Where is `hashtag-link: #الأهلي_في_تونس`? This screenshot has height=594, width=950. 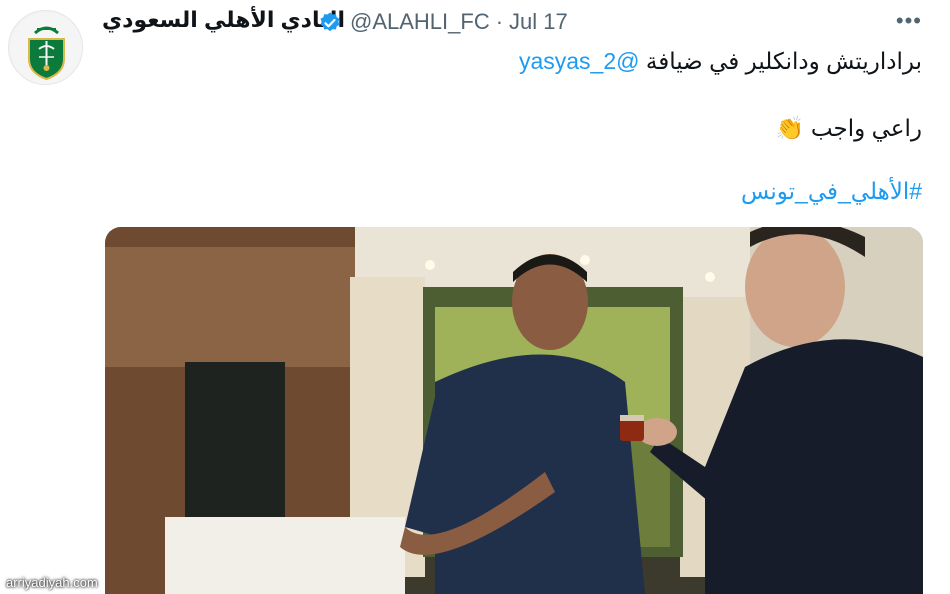
hashtag-link: #الأهلي_في_تونس is located at coordinates (831, 191).